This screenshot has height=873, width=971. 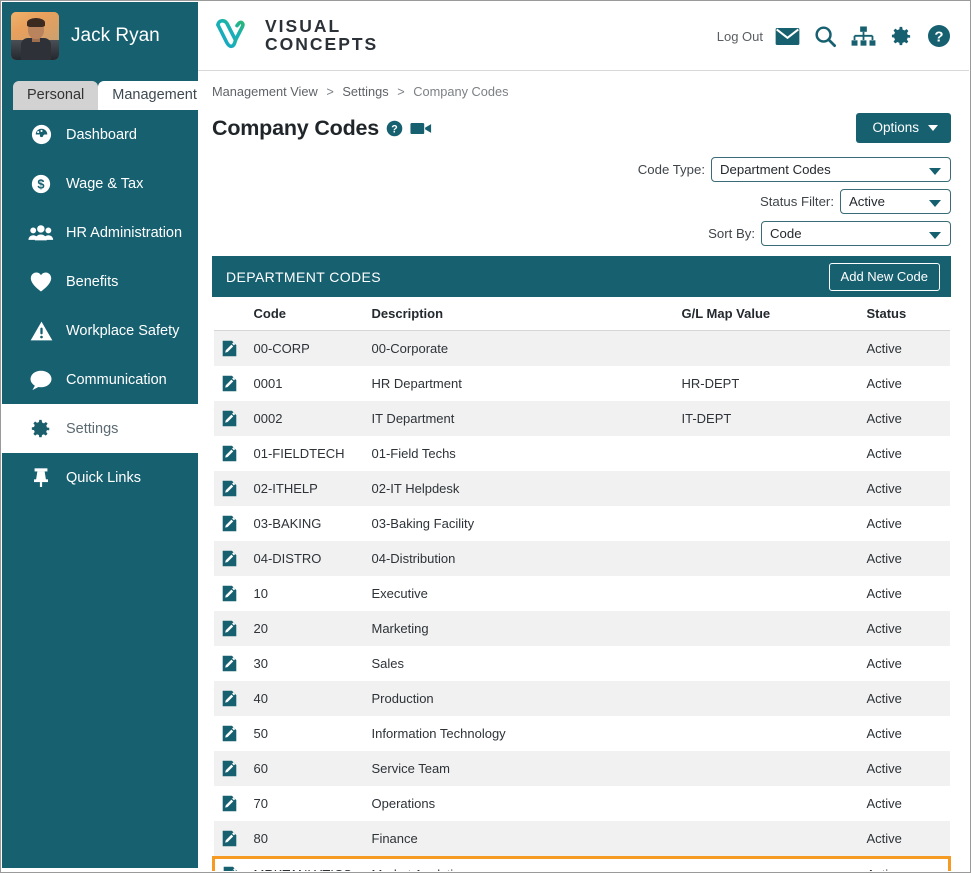 What do you see at coordinates (581, 558) in the screenshot?
I see `table-row: 04-DISTRO 04-Distribution Active` at bounding box center [581, 558].